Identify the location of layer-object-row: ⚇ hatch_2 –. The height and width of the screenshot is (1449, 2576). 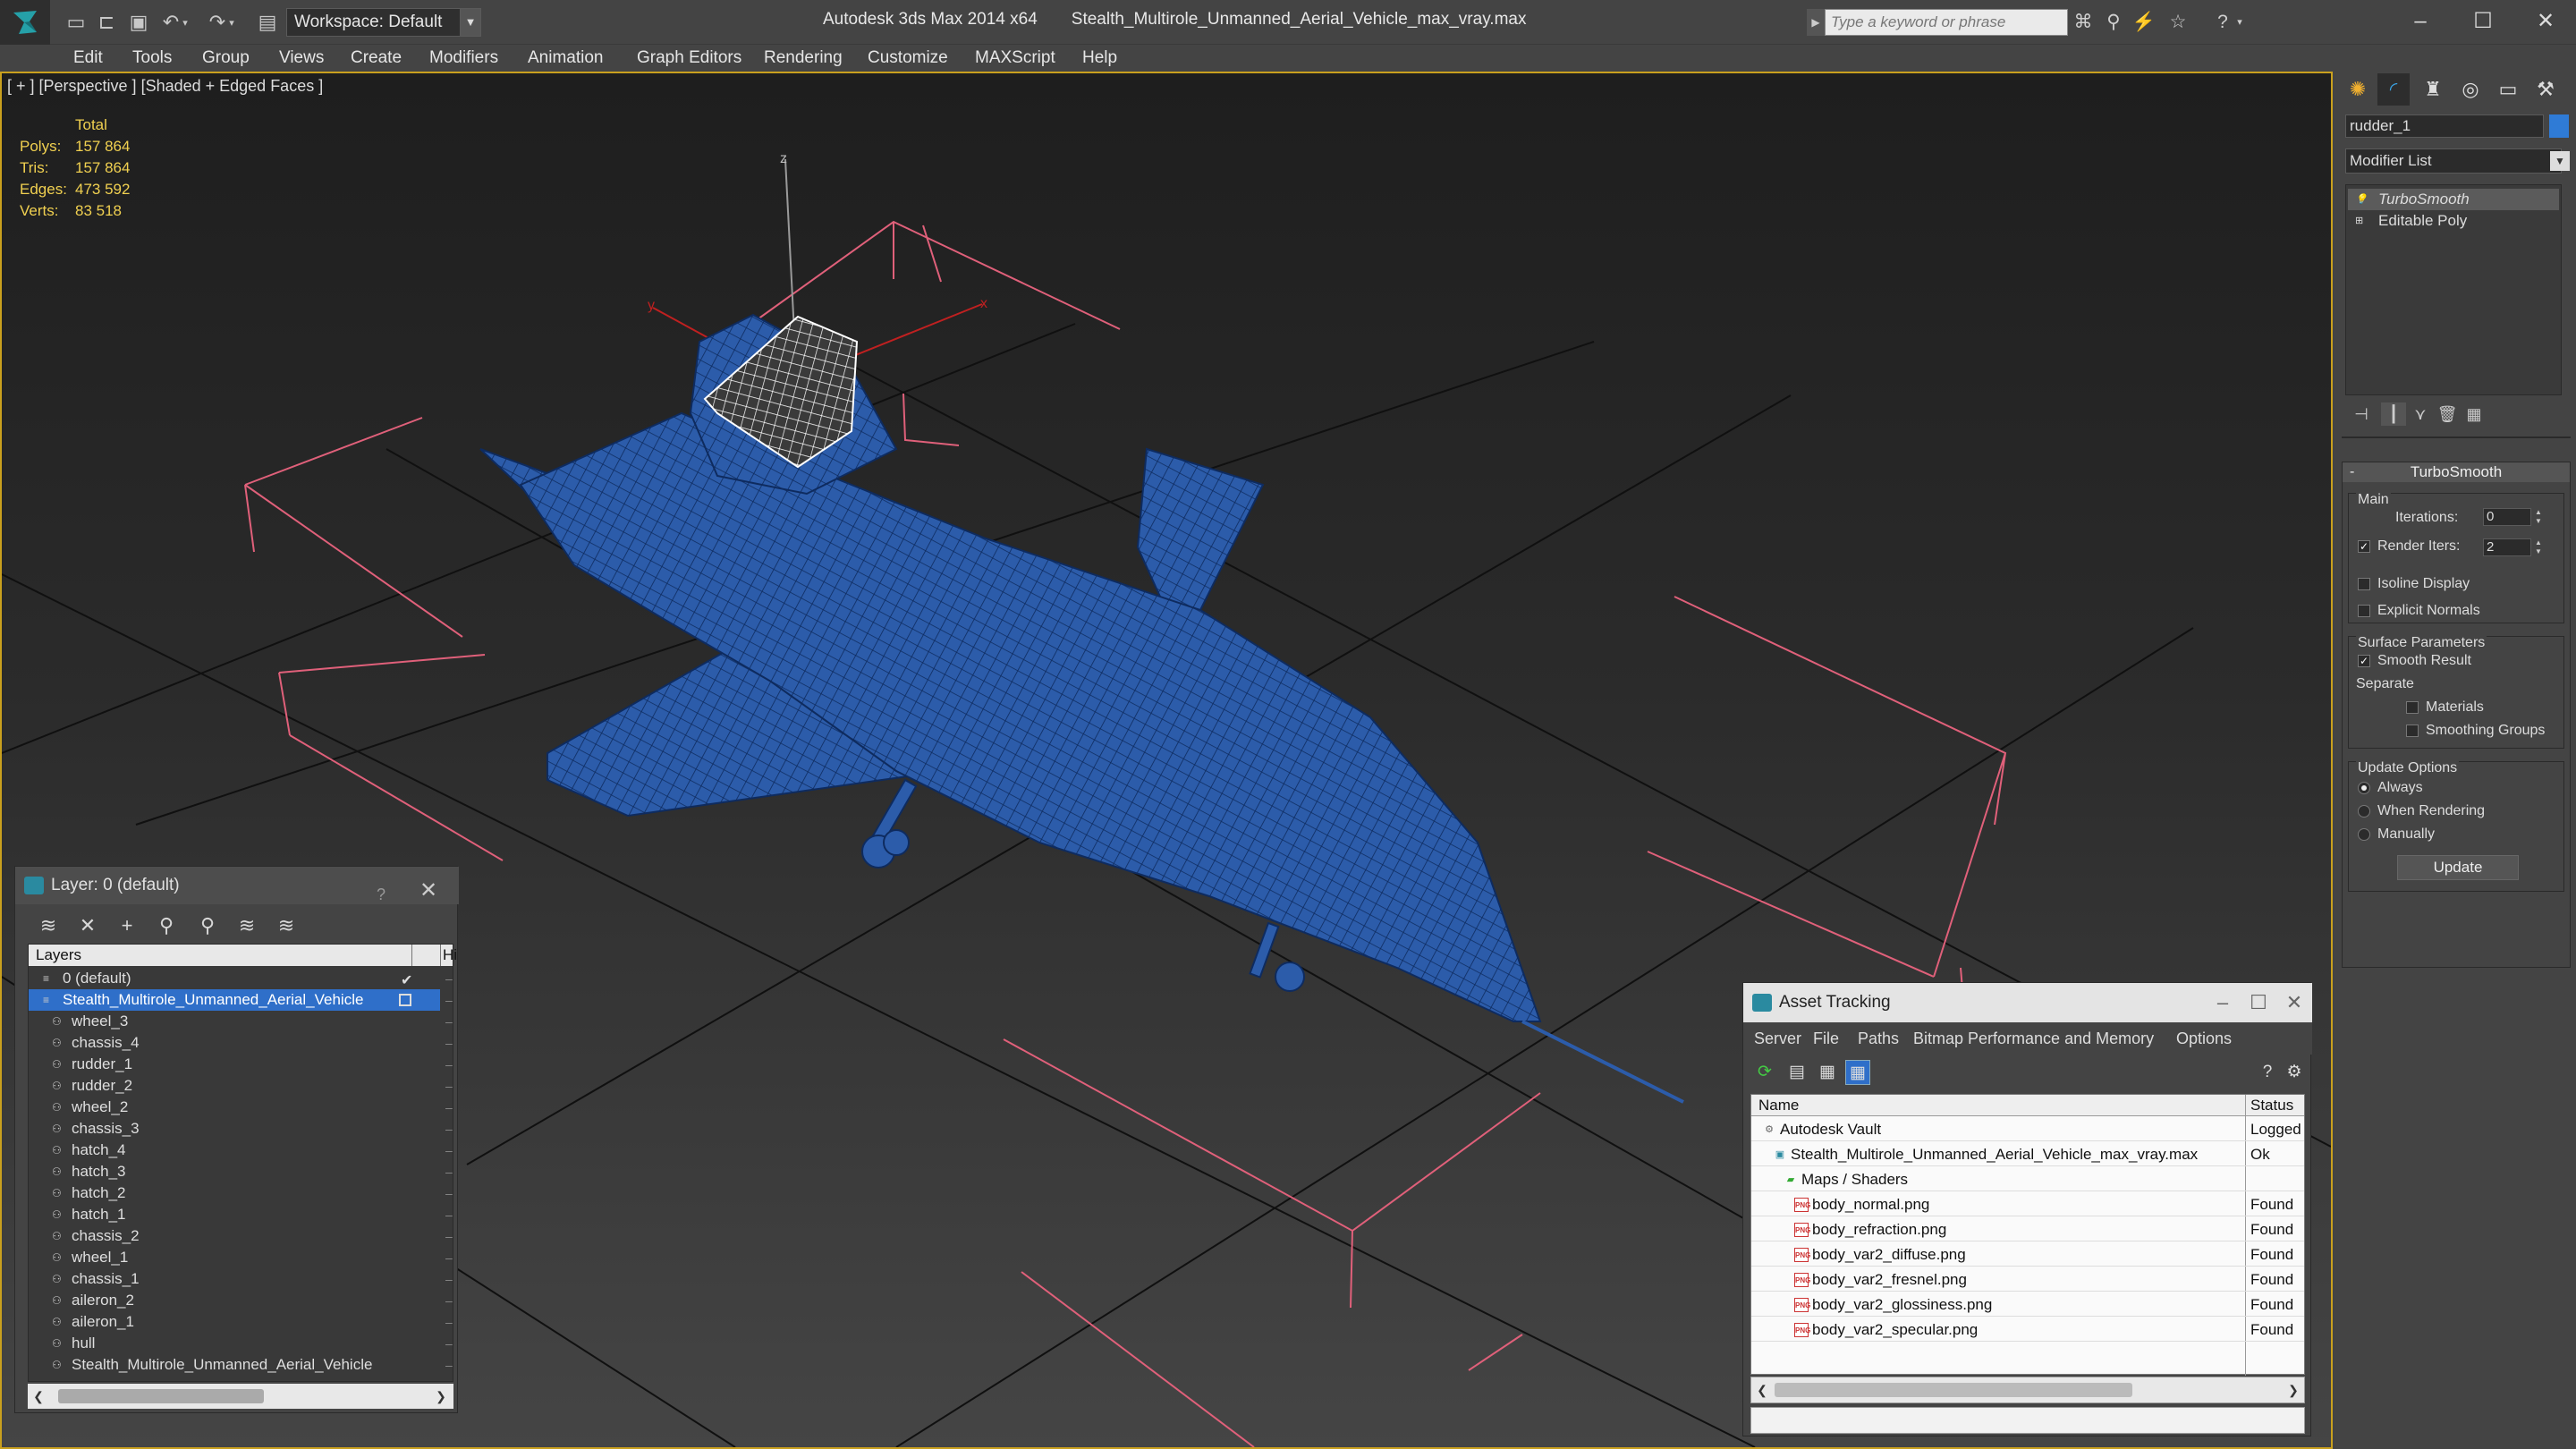
(241, 1193).